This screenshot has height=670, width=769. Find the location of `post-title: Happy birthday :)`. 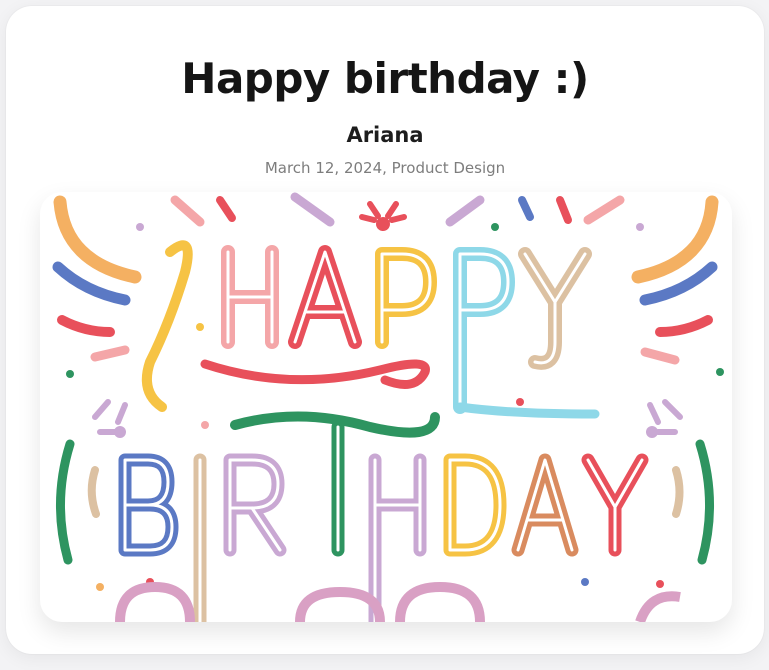

post-title: Happy birthday :) is located at coordinates (385, 78).